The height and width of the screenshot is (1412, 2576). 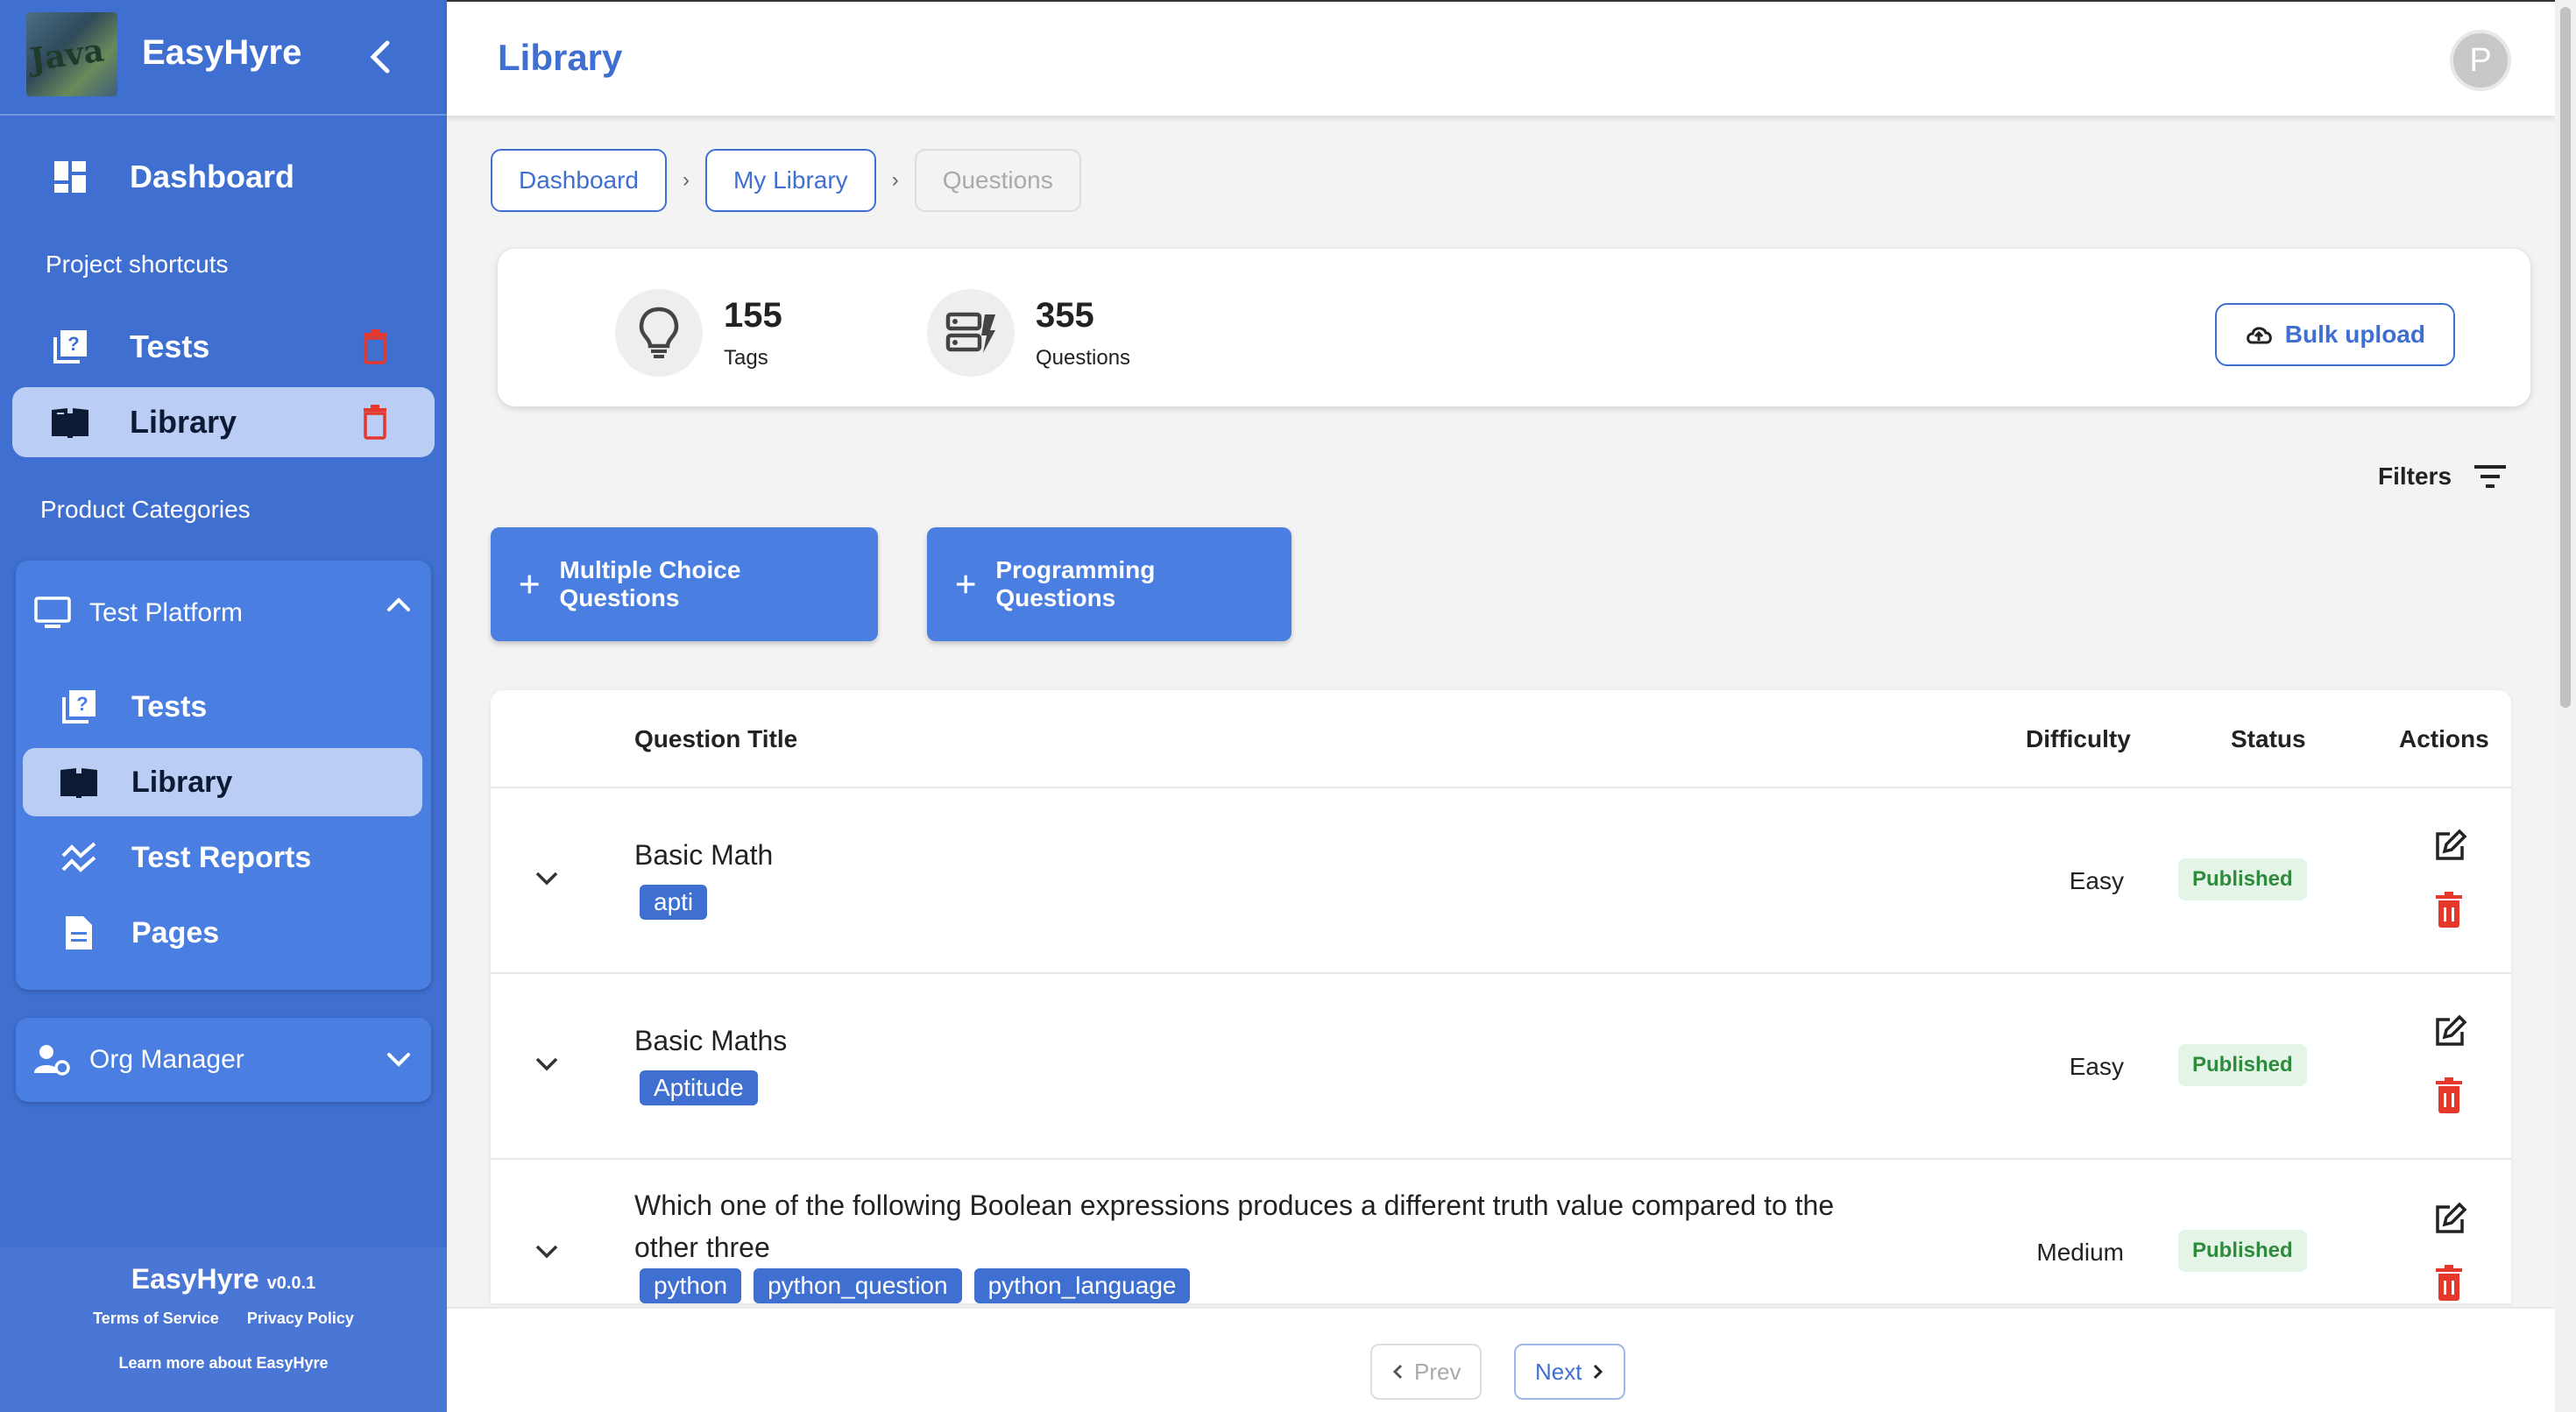 I want to click on org-manager-toggle: Org Manager, so click(x=223, y=1060).